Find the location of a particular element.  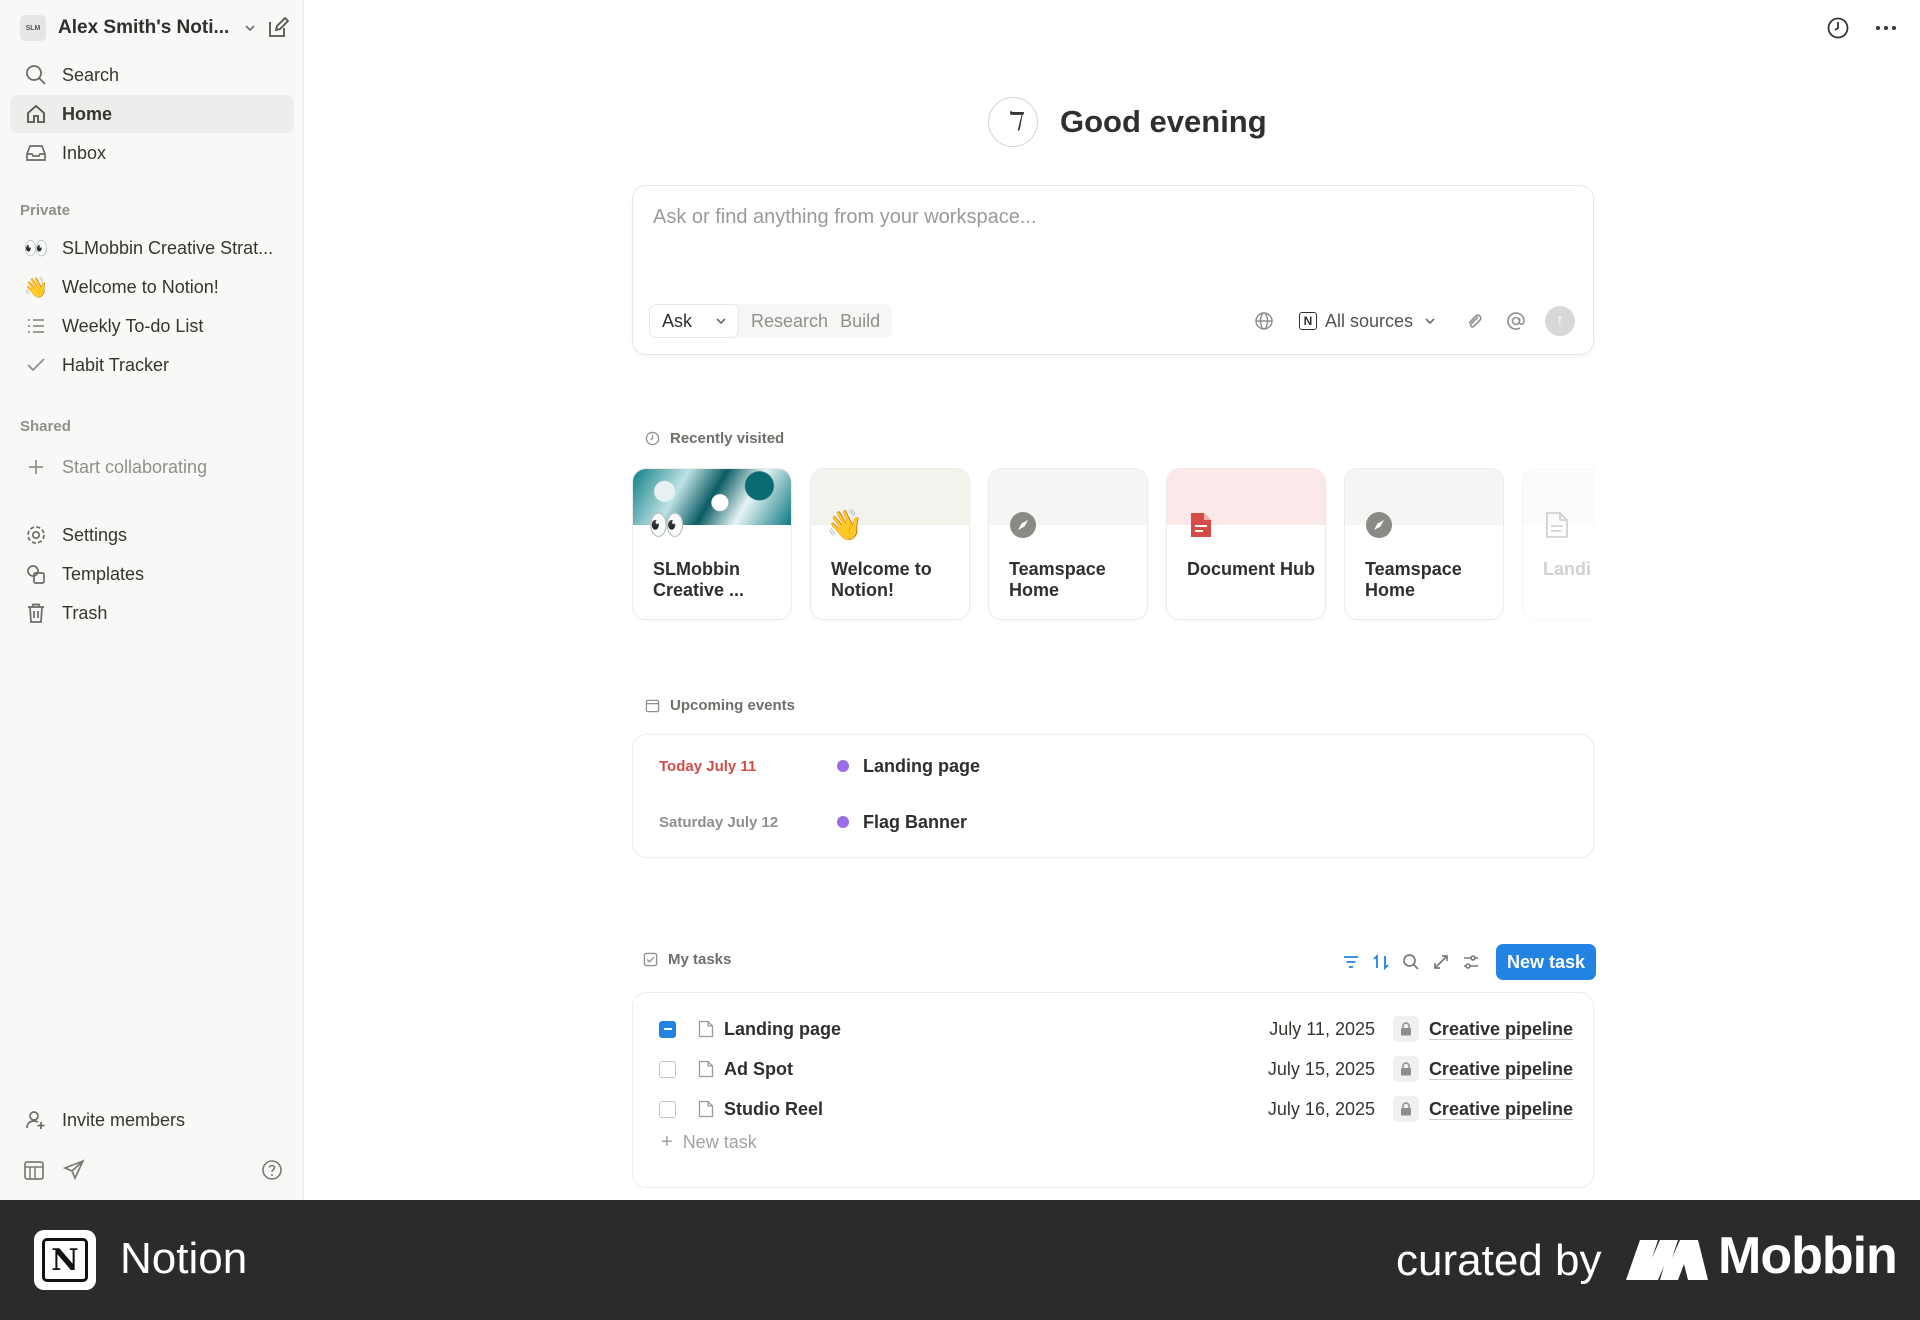

event-color-dot is located at coordinates (843, 766).